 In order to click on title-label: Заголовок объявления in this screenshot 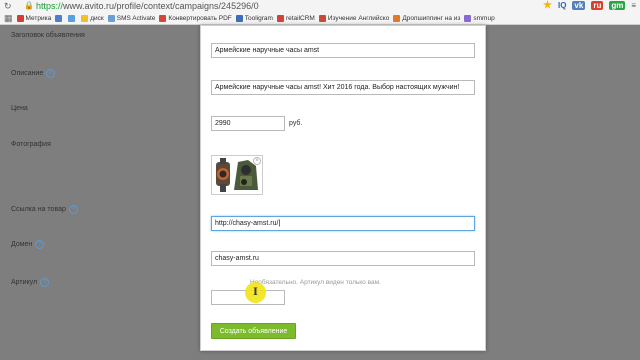, I will do `click(48, 35)`.